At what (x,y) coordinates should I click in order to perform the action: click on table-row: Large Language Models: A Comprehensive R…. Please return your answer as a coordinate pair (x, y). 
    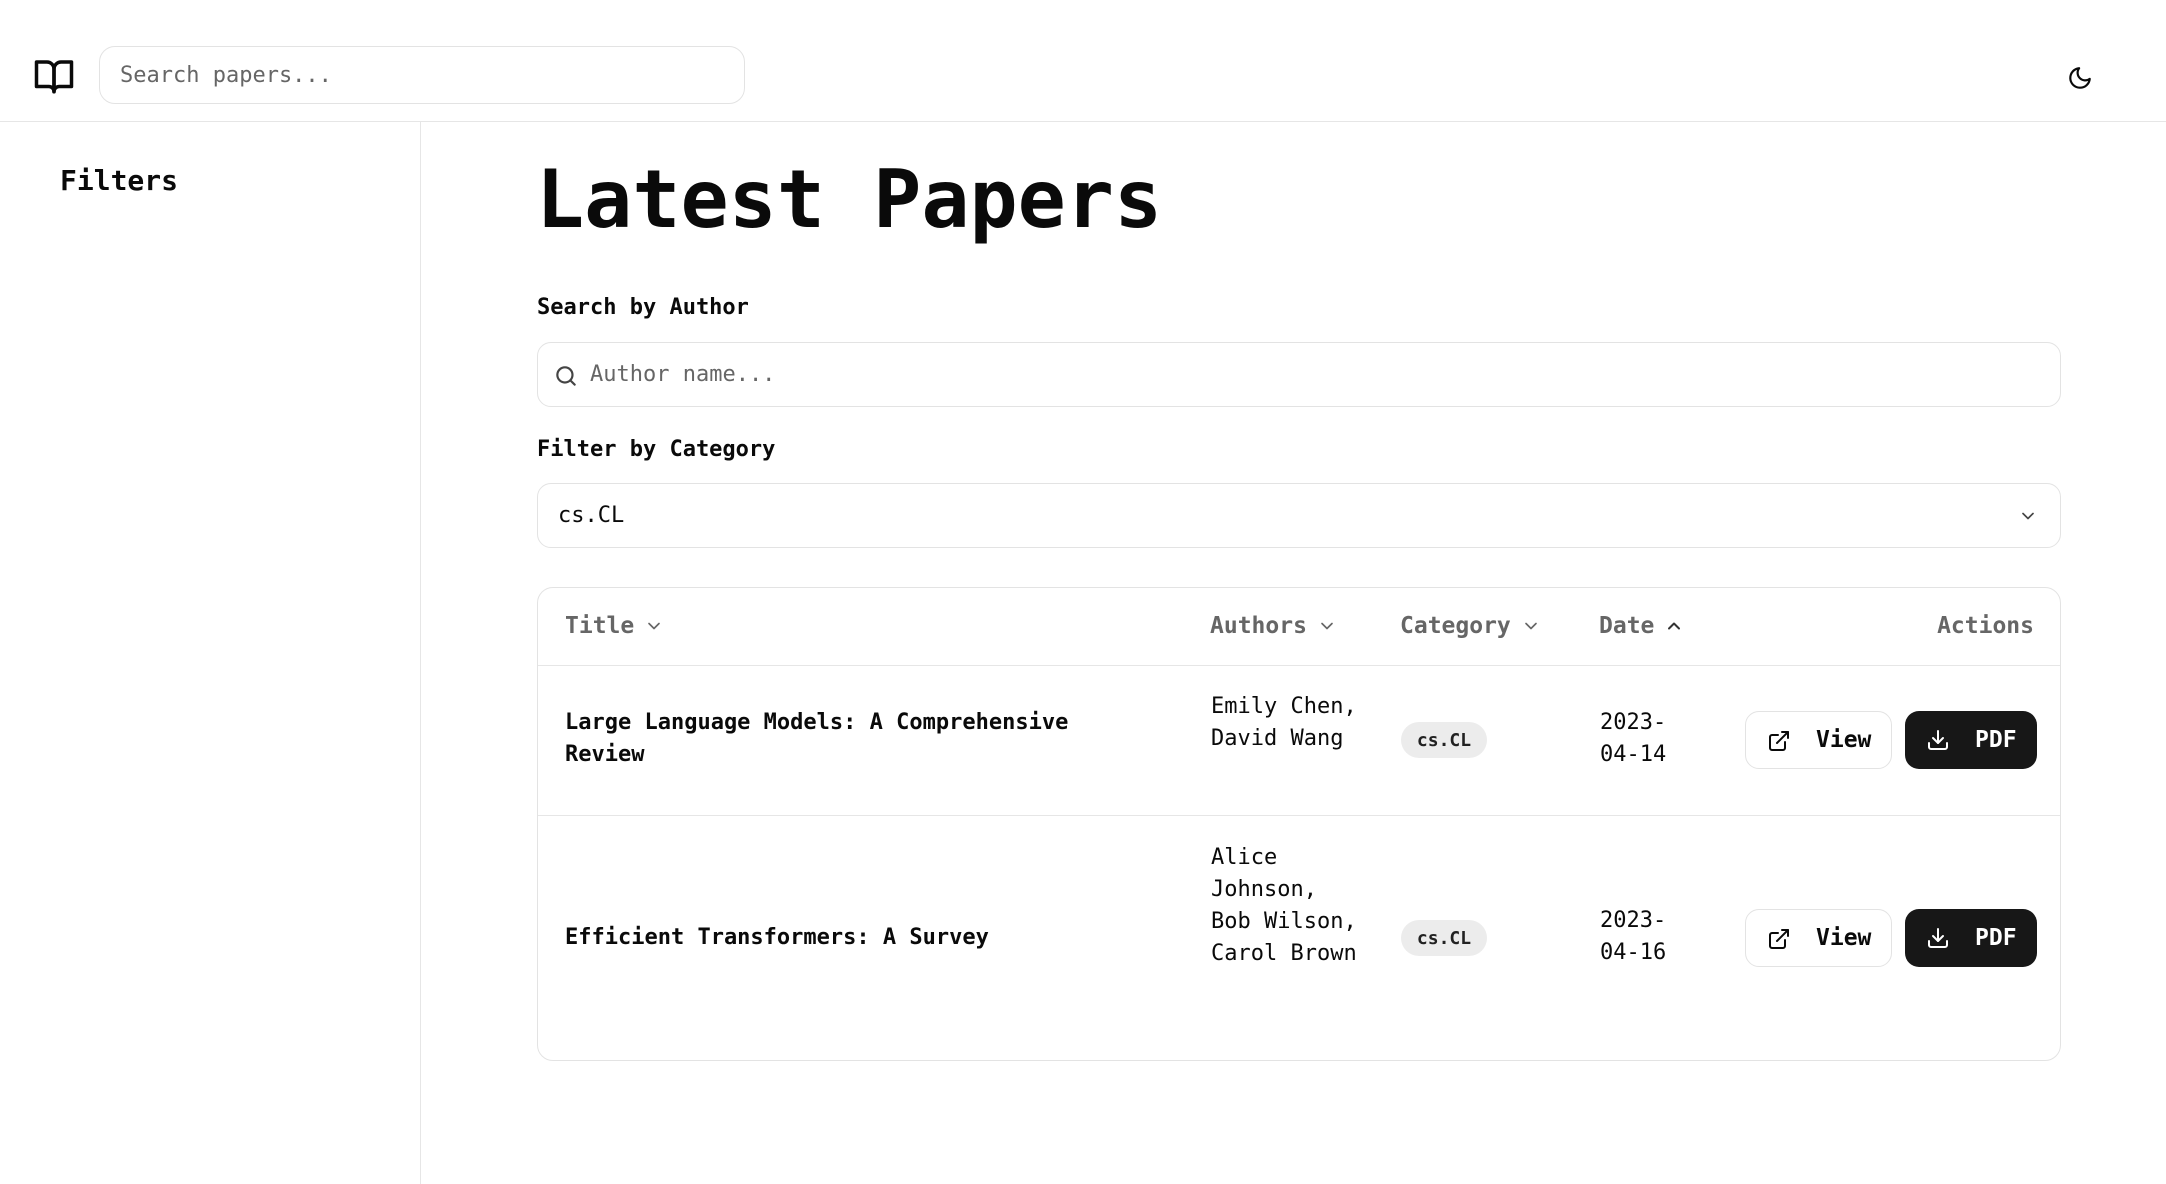
    Looking at the image, I should click on (1299, 741).